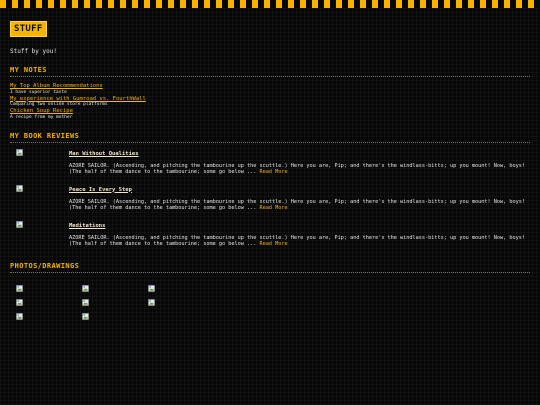 This screenshot has height=405, width=540. What do you see at coordinates (270, 4) in the screenshot?
I see `top-stripe-border` at bounding box center [270, 4].